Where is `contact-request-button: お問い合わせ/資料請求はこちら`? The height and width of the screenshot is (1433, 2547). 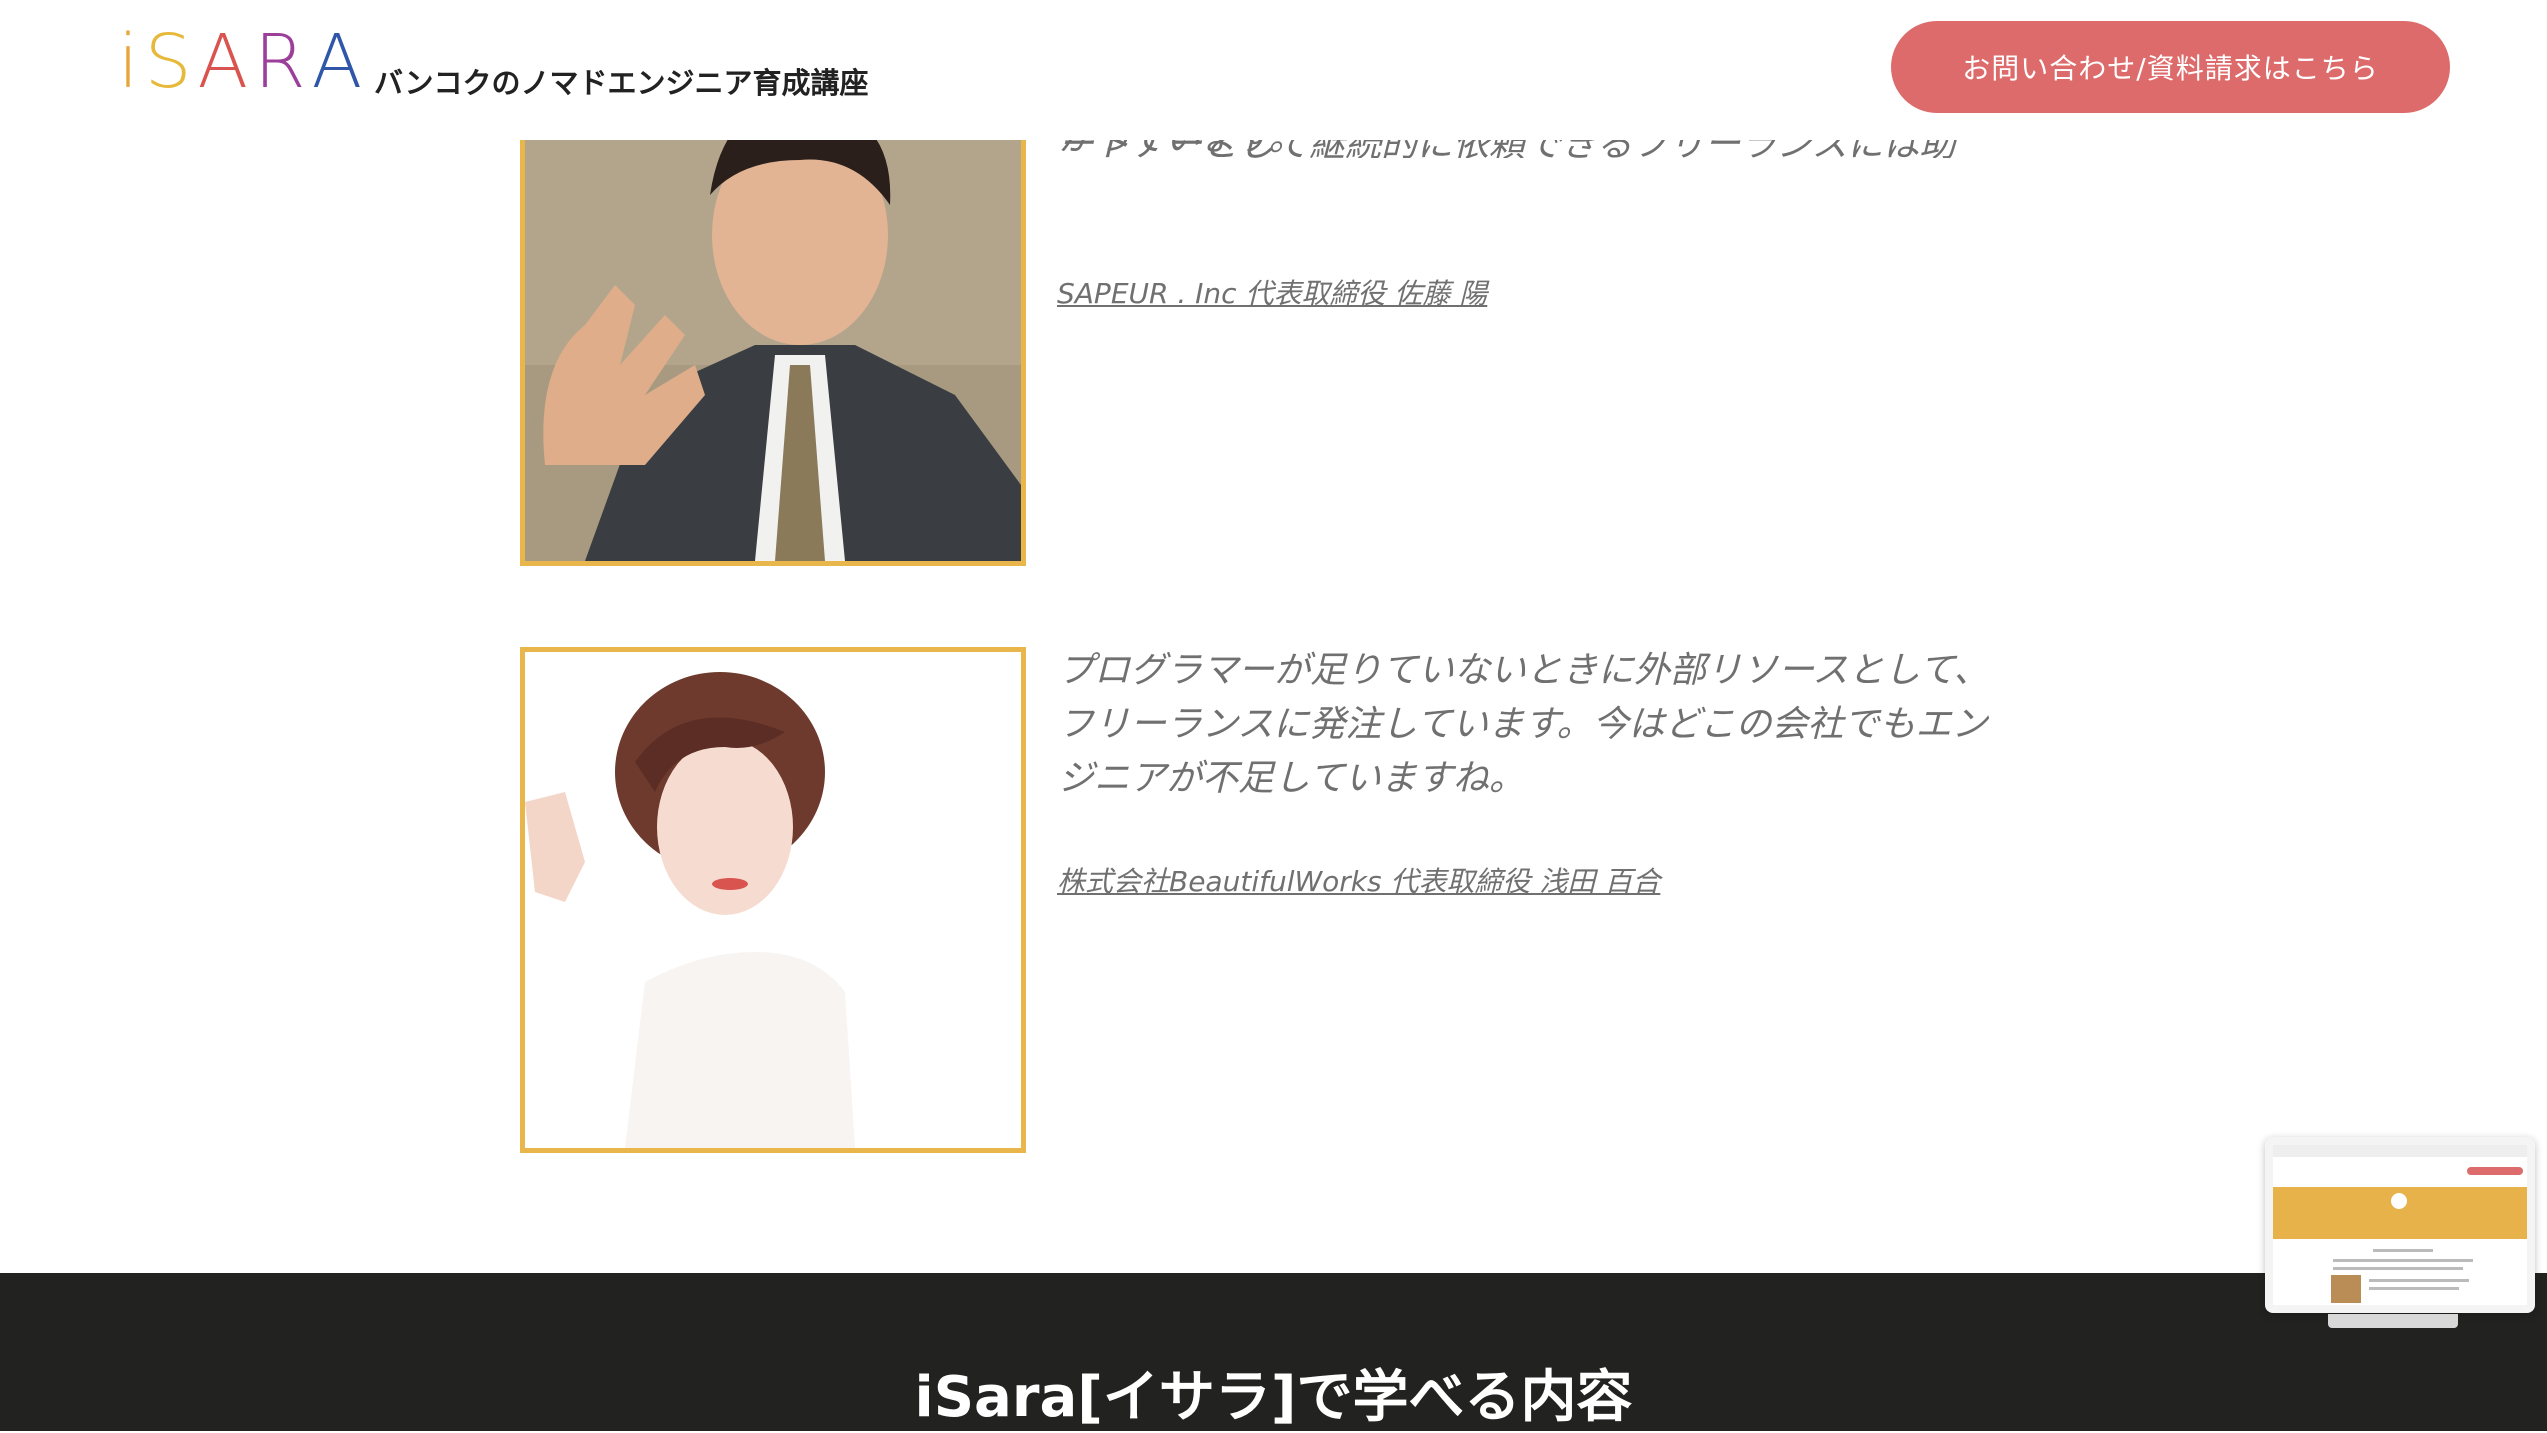 contact-request-button: お問い合わせ/資料請求はこちら is located at coordinates (2170, 67).